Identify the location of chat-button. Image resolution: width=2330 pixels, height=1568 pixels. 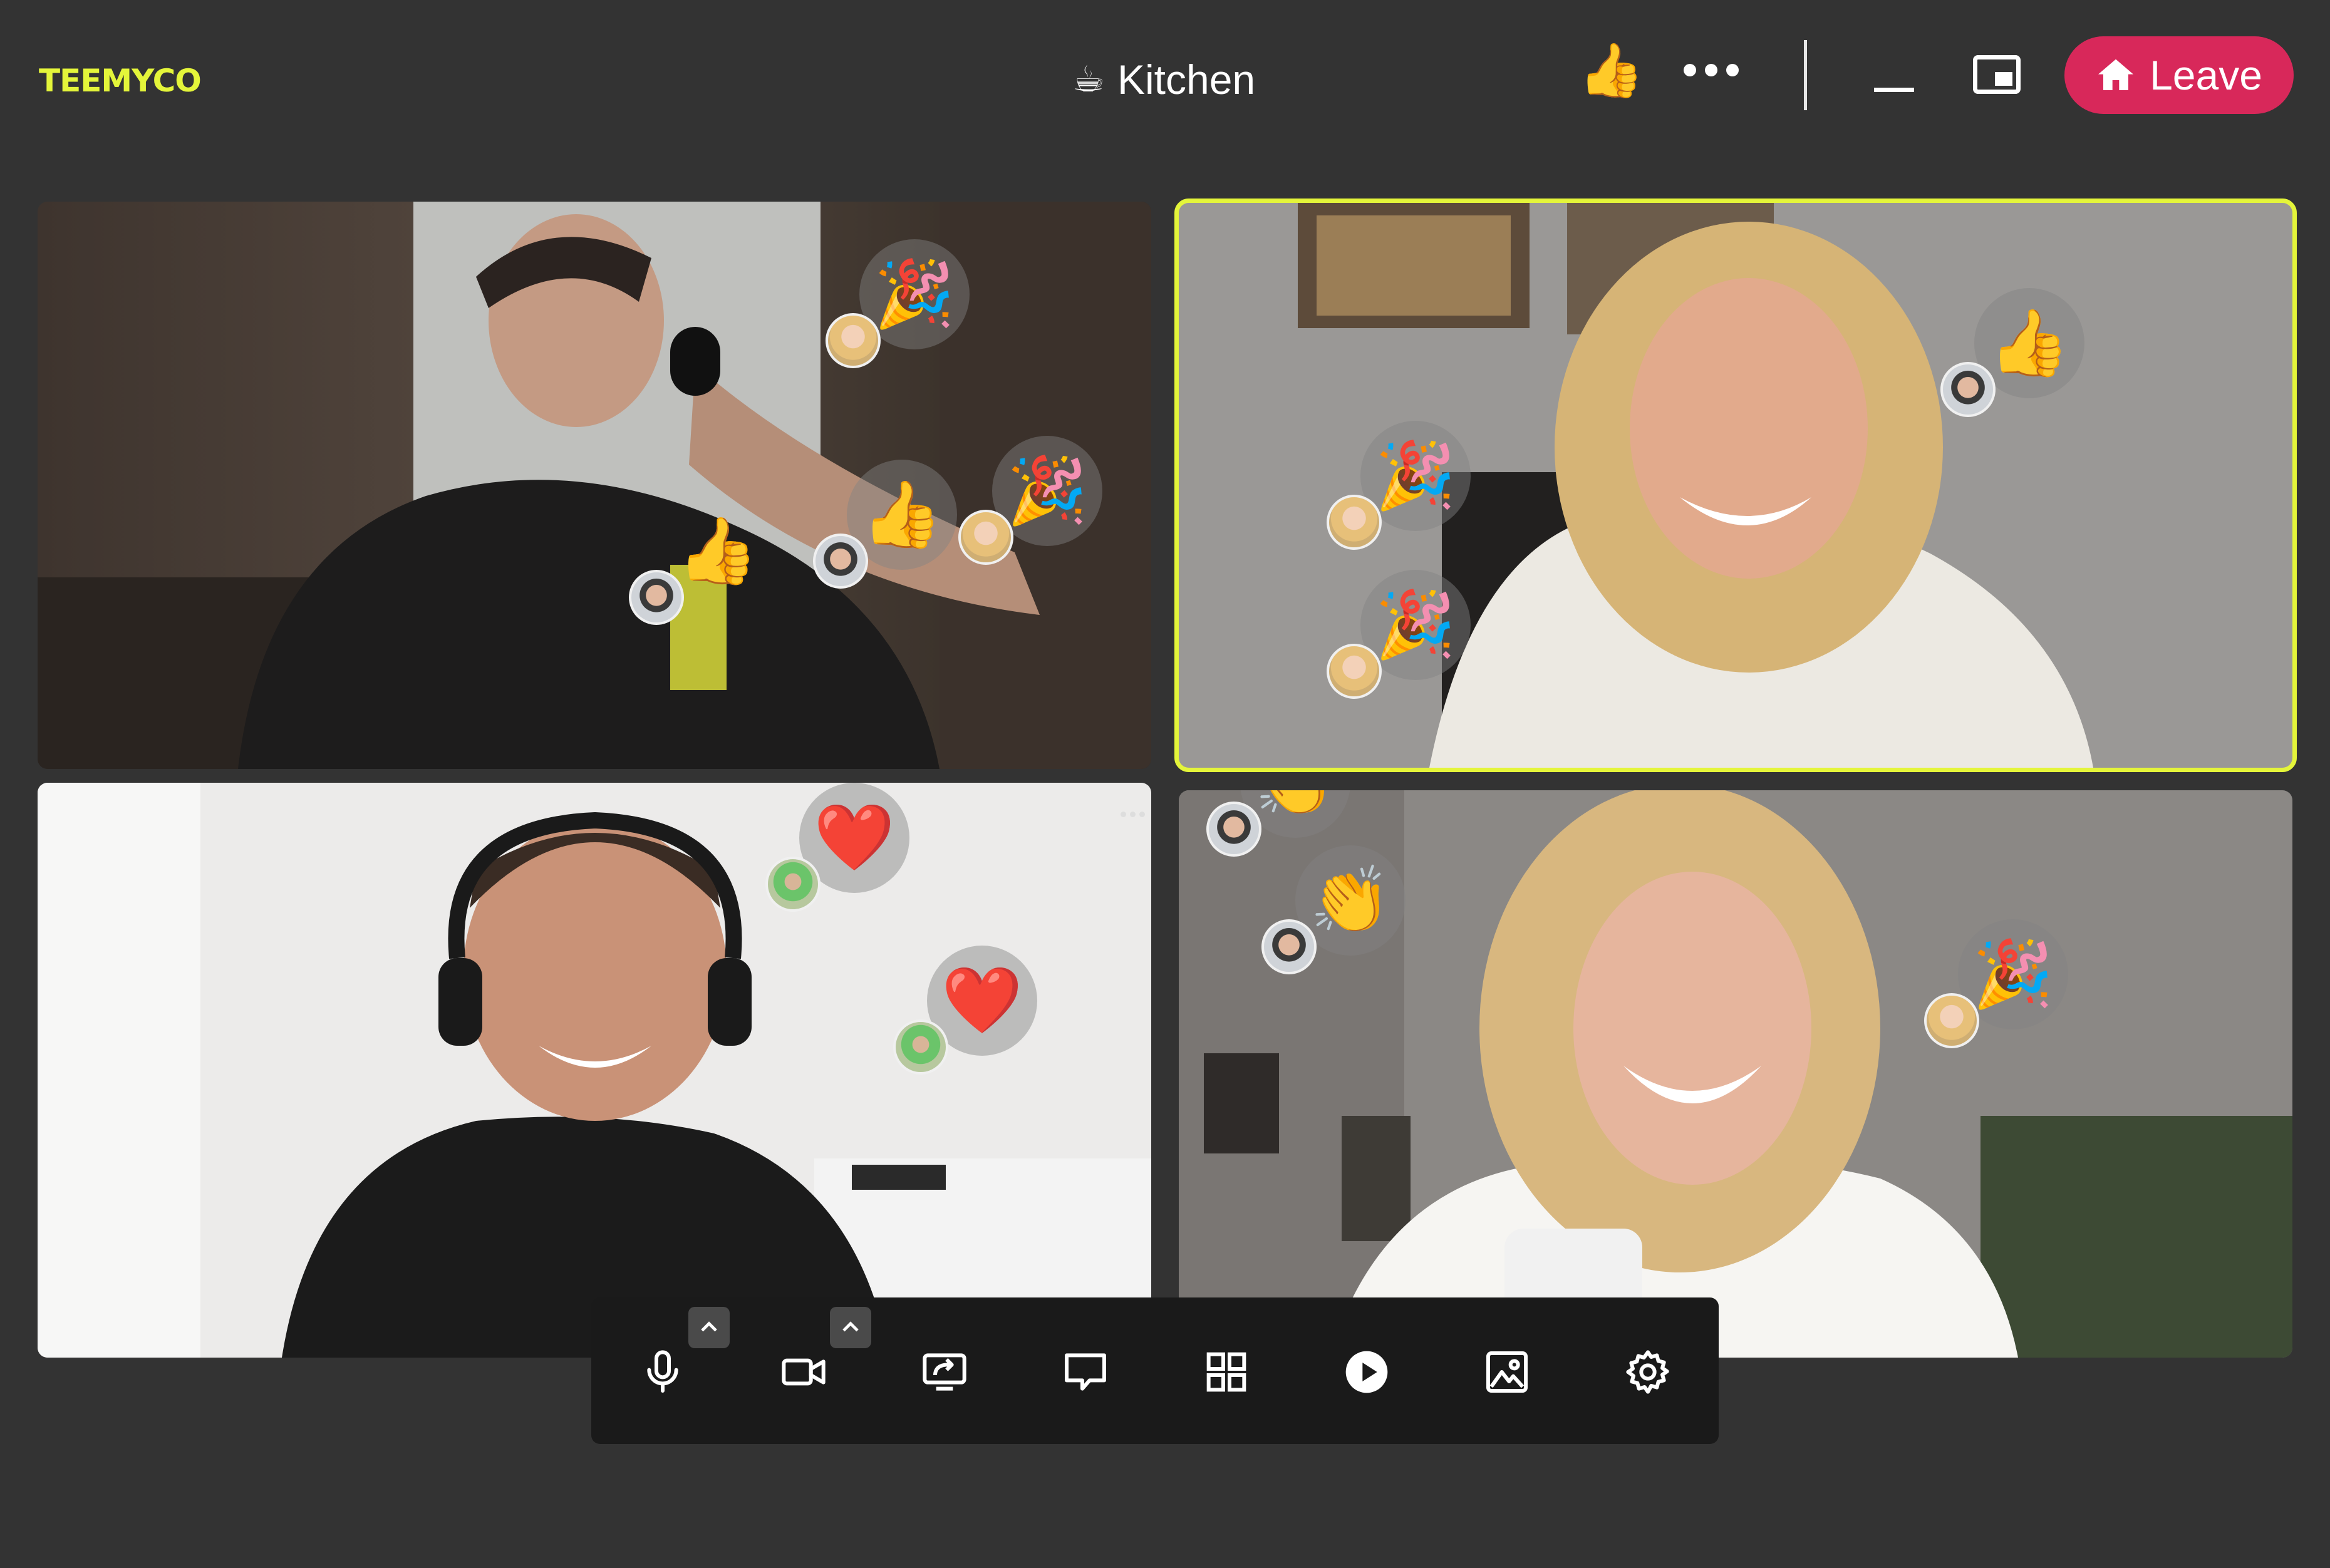
(1085, 1372).